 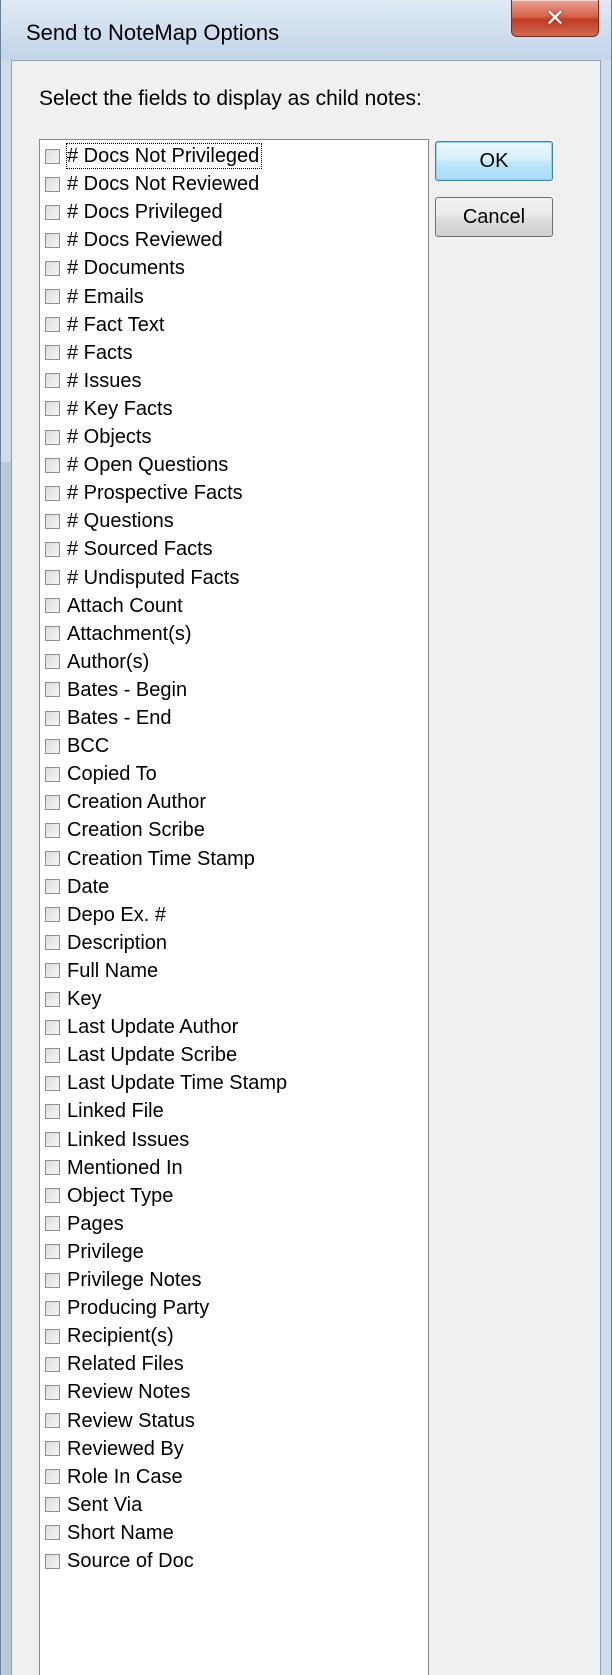 I want to click on field-list-item: Pages, so click(x=85, y=1224).